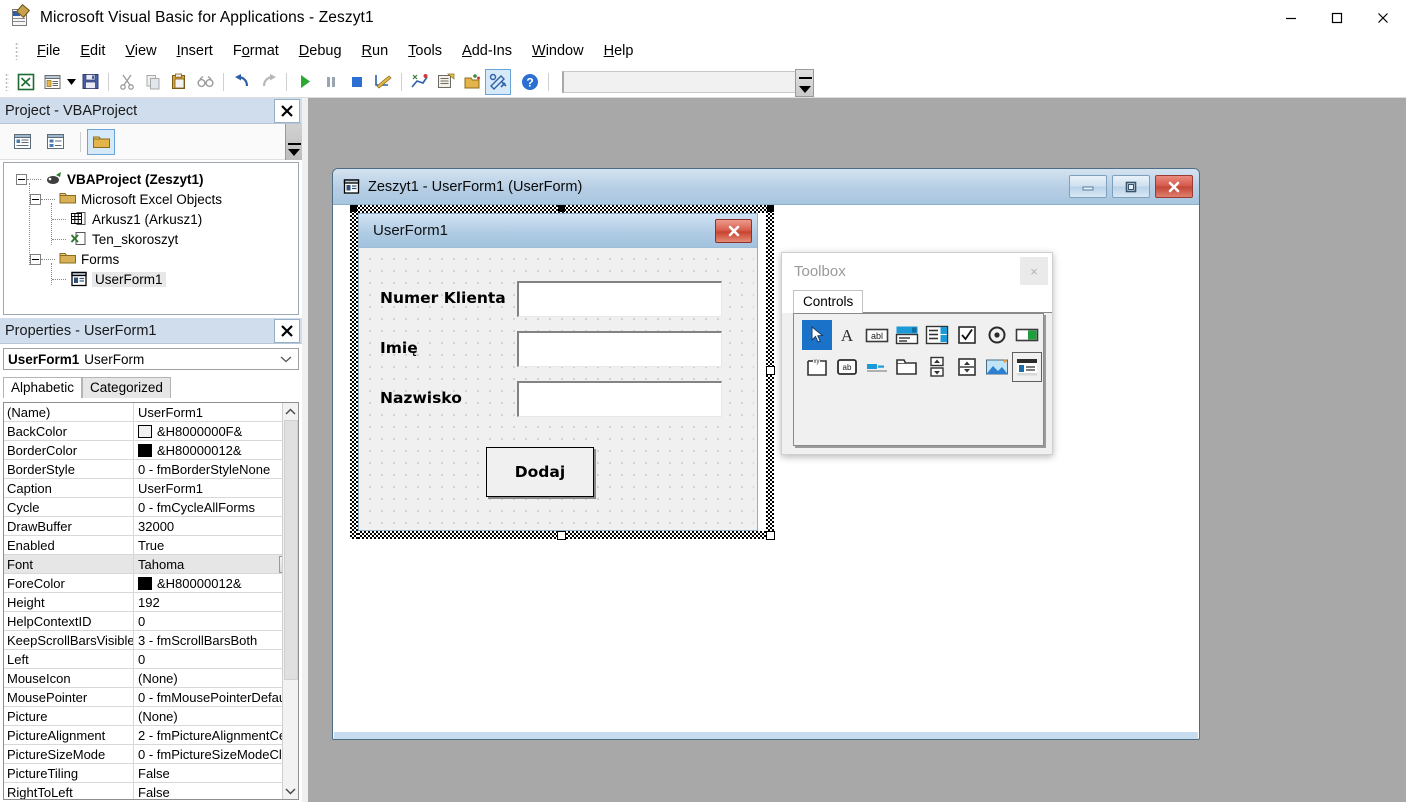 This screenshot has height=802, width=1406. Describe the element at coordinates (1027, 335) in the screenshot. I see `togglebutton-icon` at that location.